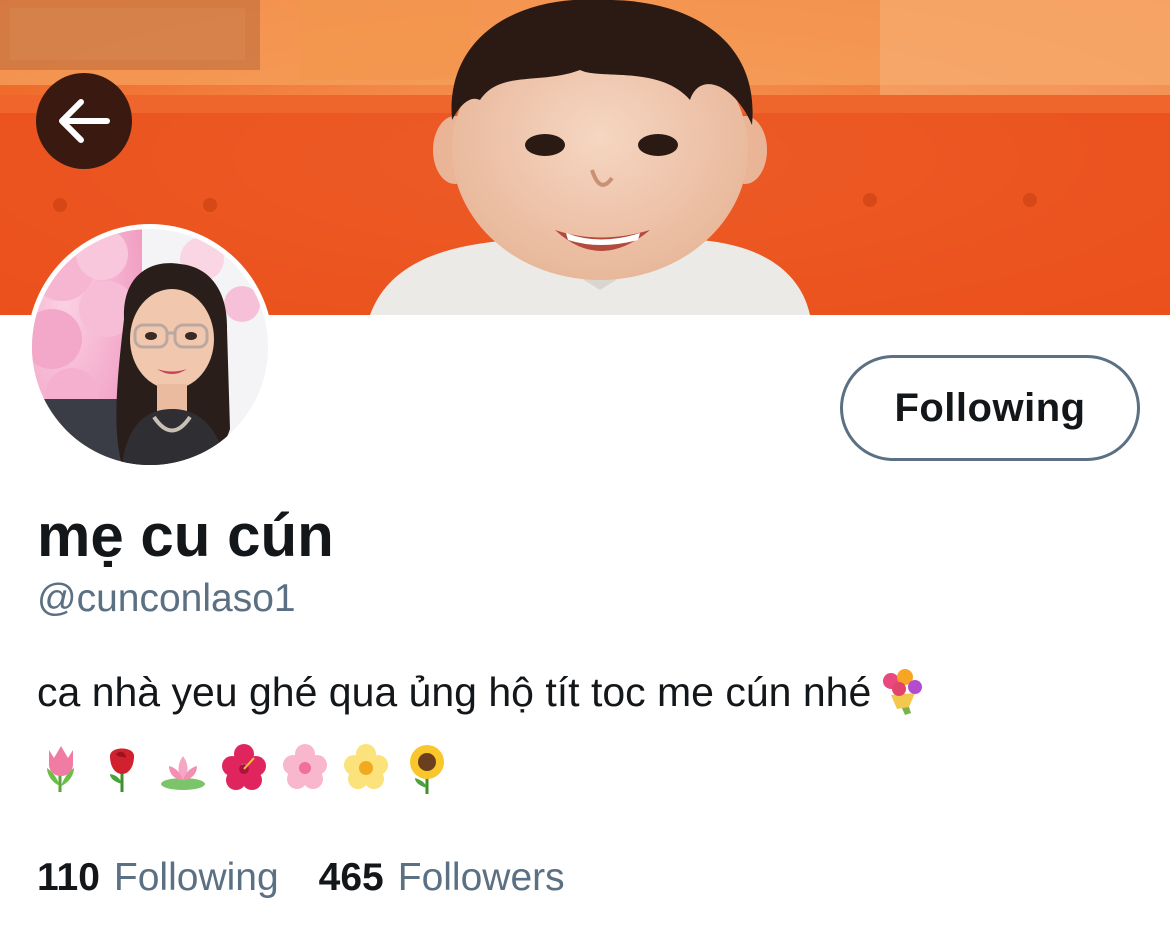 This screenshot has height=951, width=1170. Describe the element at coordinates (60, 769) in the screenshot. I see `tulip-icon` at that location.